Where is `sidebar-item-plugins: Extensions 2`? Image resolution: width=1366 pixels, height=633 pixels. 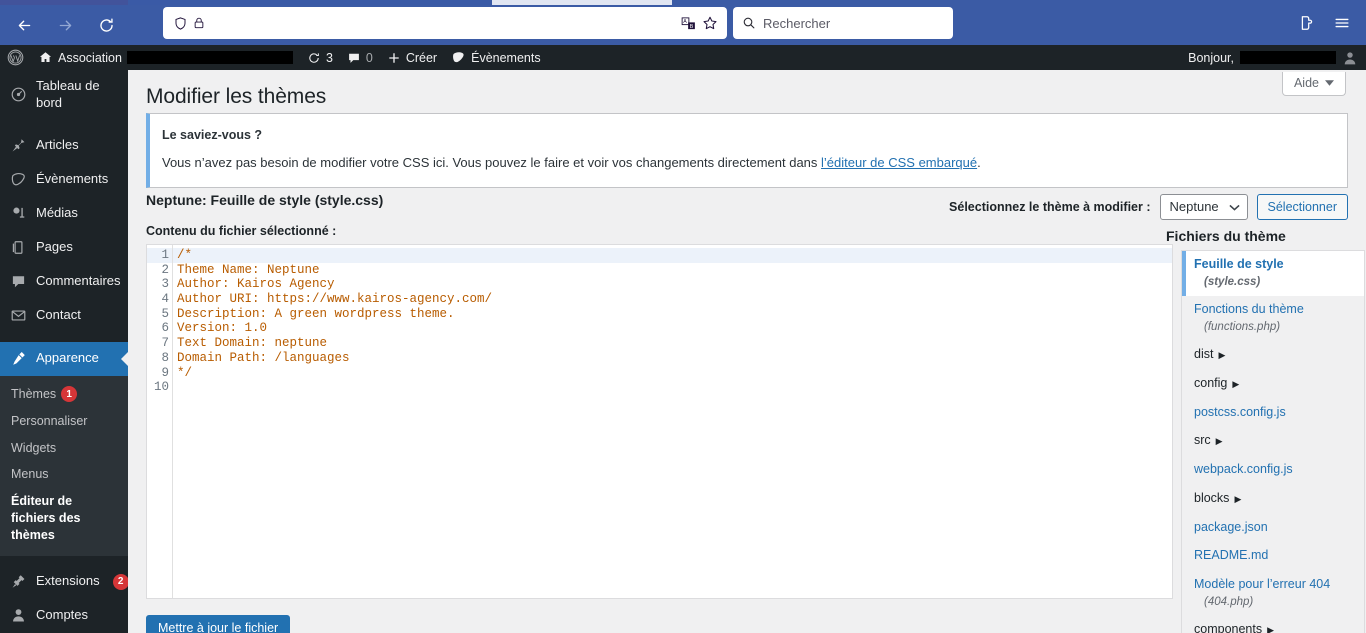
sidebar-item-plugins: Extensions 2 is located at coordinates (64, 582).